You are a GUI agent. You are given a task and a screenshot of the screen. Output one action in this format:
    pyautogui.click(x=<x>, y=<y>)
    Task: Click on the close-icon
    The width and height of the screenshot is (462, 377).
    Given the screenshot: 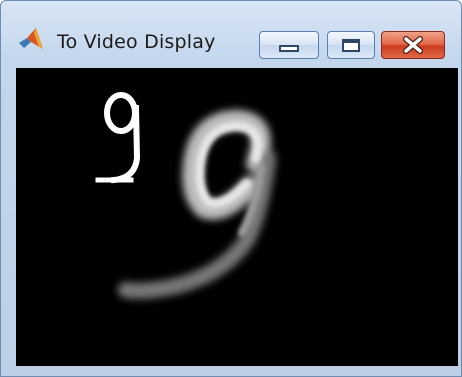 What is the action you would take?
    pyautogui.click(x=413, y=45)
    